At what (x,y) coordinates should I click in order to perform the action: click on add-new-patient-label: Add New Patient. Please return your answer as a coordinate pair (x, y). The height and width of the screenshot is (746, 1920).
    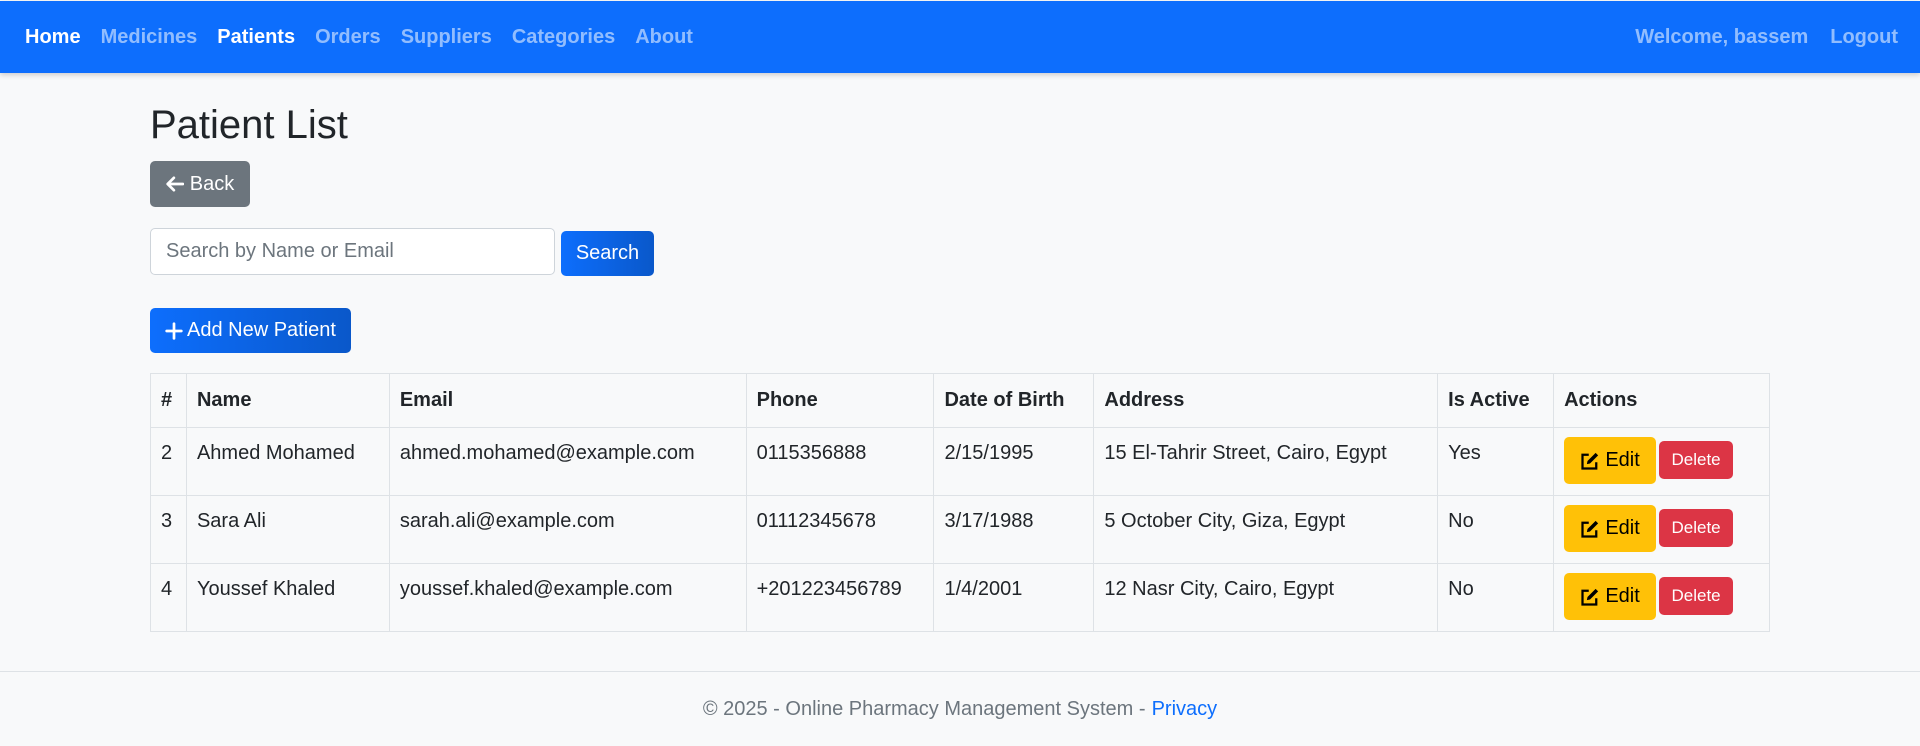
    Looking at the image, I should click on (261, 330).